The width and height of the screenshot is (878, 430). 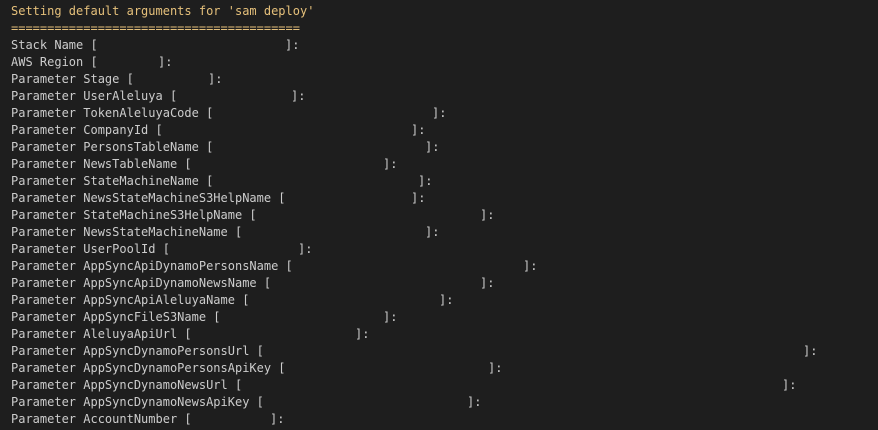 I want to click on prompt-news-state-machine-s3-help-name: Parameter NewsStateMachineS3HelpName []:, so click(x=441, y=198).